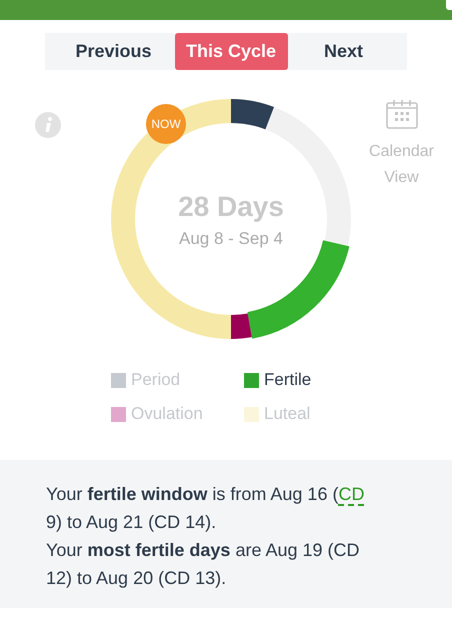 This screenshot has width=452, height=640. What do you see at coordinates (288, 380) in the screenshot?
I see `legend-label: Fertile` at bounding box center [288, 380].